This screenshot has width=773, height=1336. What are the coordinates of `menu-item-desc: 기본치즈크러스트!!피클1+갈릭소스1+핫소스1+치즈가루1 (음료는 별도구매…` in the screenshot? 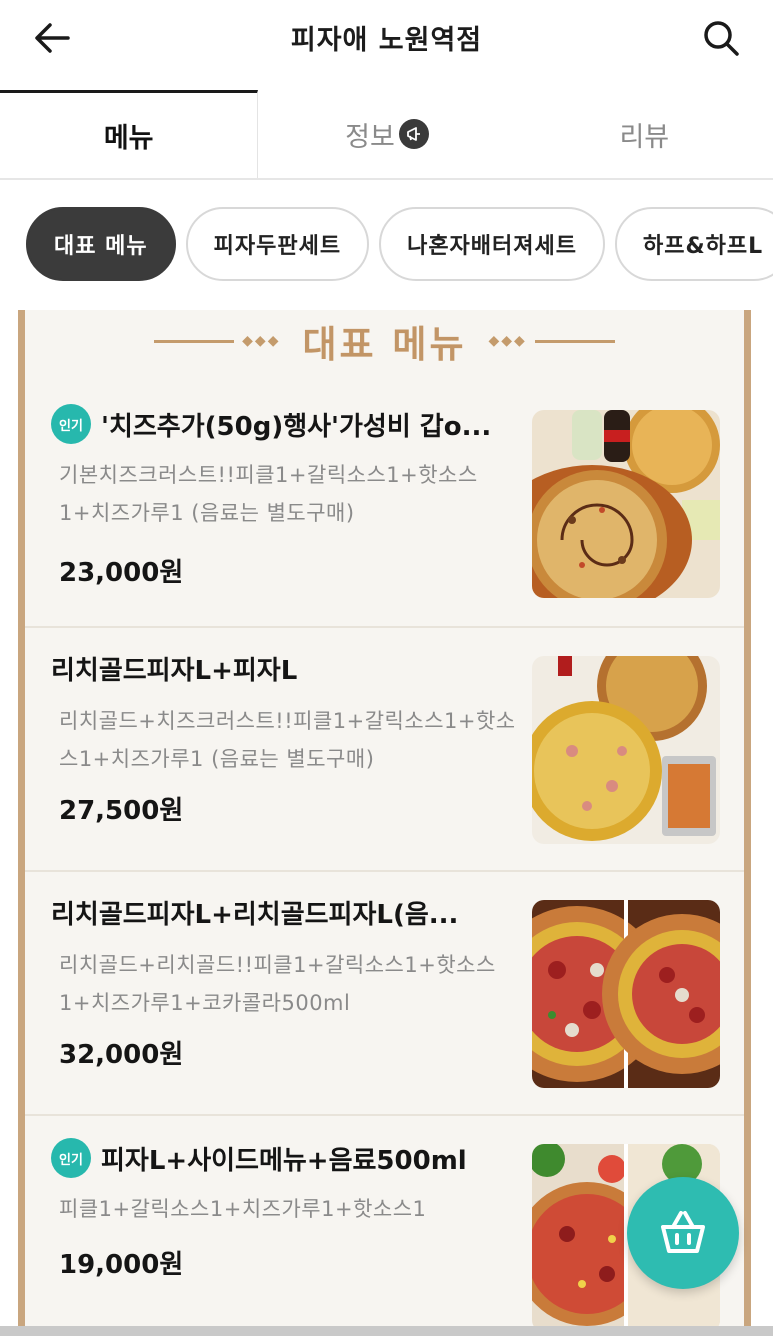 It's located at (268, 494).